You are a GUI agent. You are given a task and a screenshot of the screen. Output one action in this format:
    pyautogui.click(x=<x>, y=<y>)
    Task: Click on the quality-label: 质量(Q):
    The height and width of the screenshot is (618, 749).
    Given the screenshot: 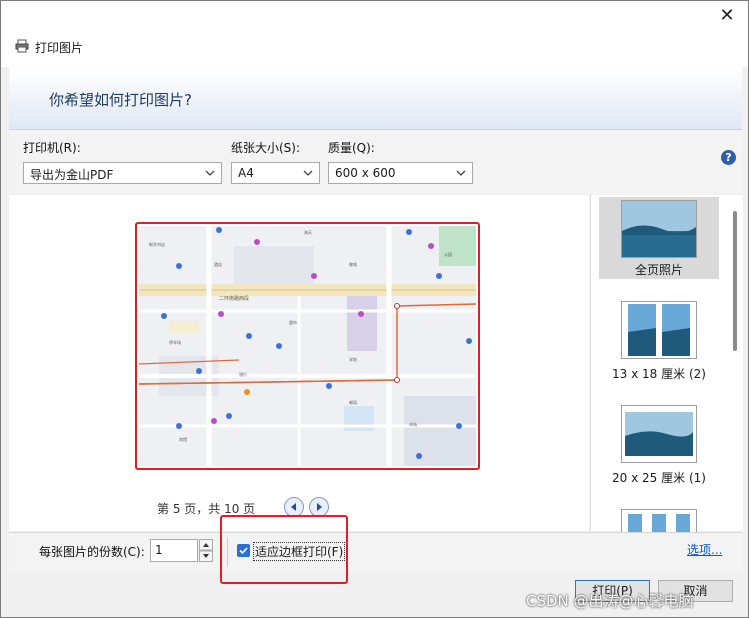 What is the action you would take?
    pyautogui.click(x=351, y=148)
    